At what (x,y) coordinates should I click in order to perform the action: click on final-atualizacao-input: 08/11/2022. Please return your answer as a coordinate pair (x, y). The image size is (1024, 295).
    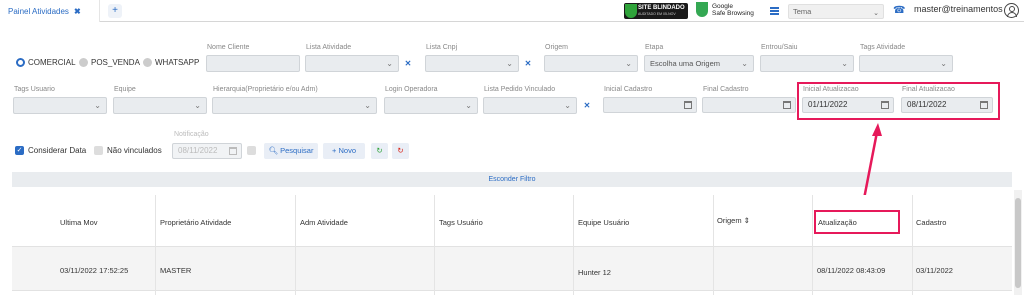
    Looking at the image, I should click on (947, 105).